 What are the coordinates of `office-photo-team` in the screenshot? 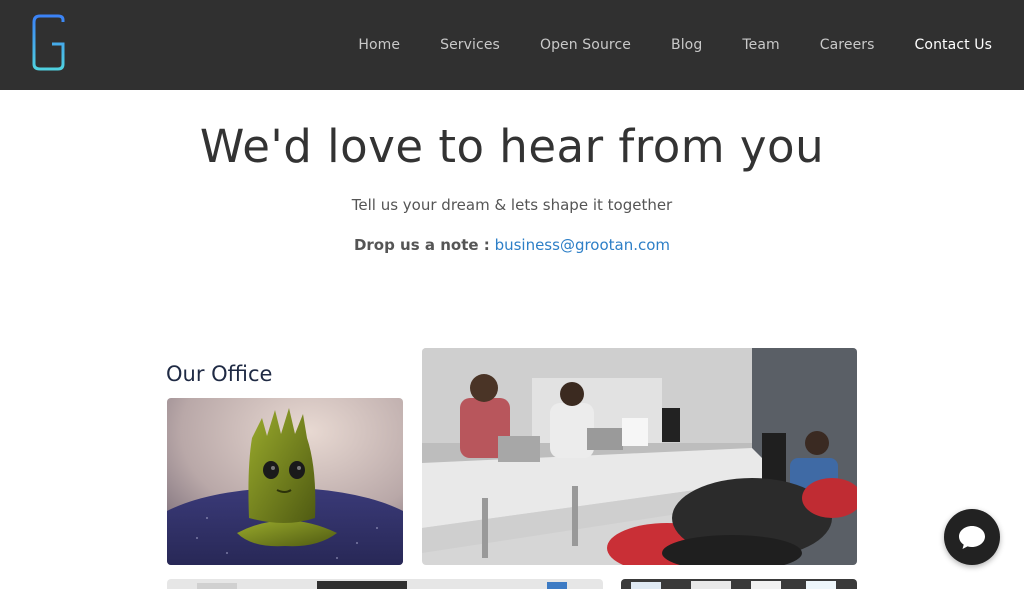 It's located at (385, 584).